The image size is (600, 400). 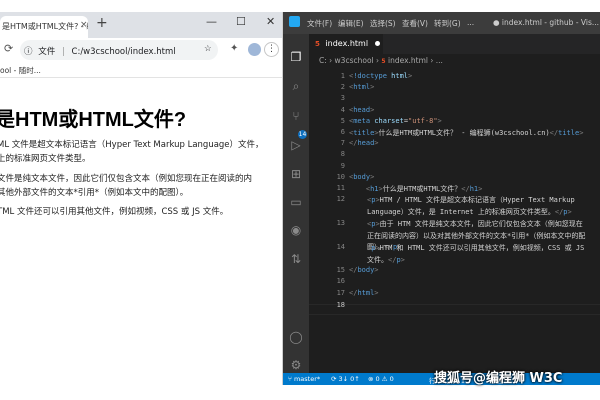 I want to click on code-line: <body>, so click(x=473, y=177).